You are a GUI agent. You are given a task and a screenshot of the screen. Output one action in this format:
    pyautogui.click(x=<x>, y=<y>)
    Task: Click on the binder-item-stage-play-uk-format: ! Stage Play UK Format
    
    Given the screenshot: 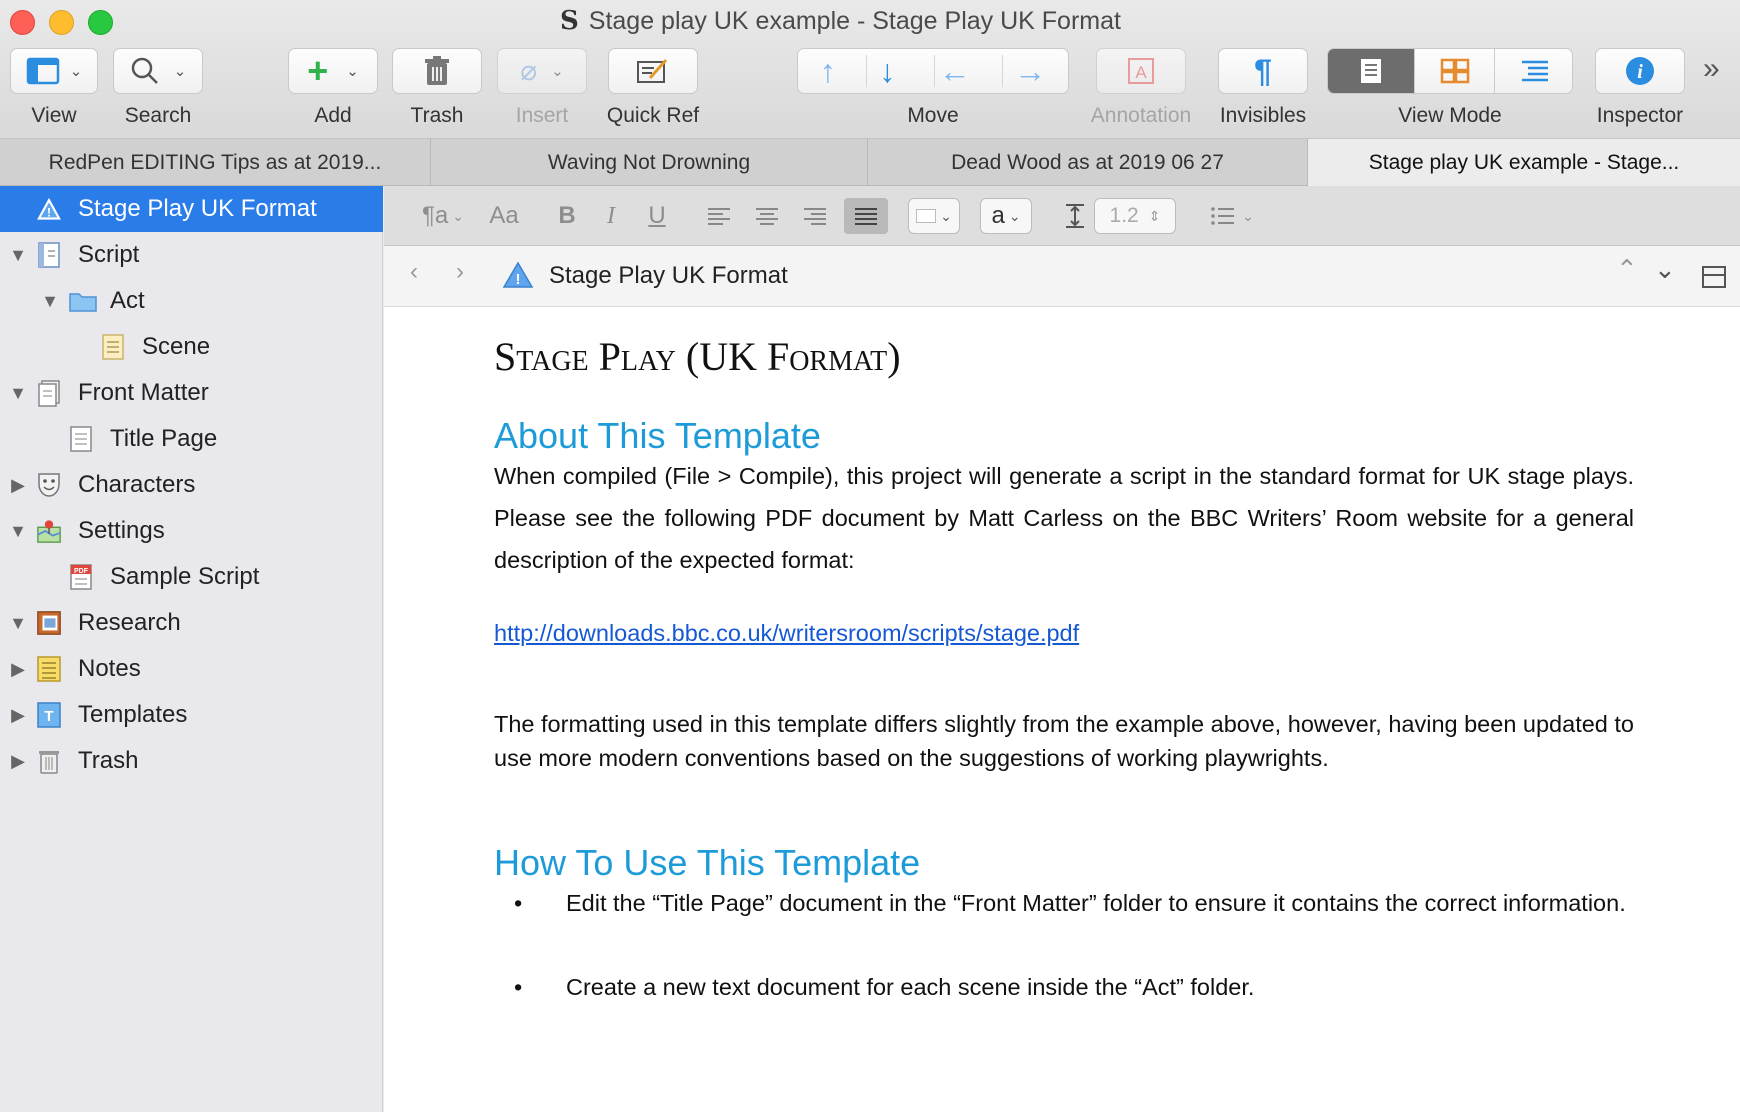 What is the action you would take?
    pyautogui.click(x=191, y=209)
    